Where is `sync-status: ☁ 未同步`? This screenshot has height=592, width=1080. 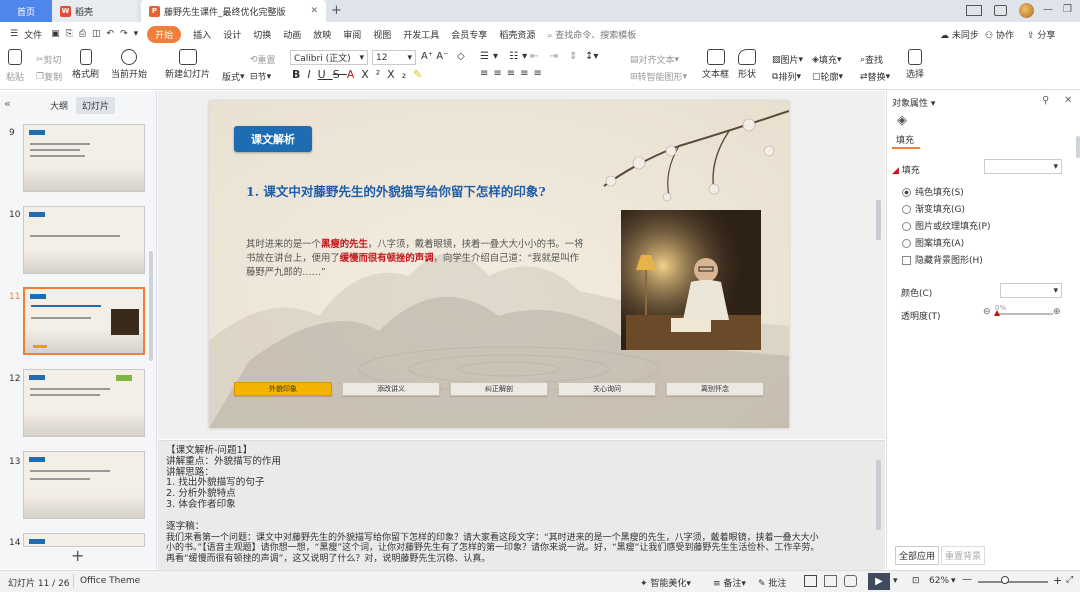 sync-status: ☁ 未同步 is located at coordinates (959, 34).